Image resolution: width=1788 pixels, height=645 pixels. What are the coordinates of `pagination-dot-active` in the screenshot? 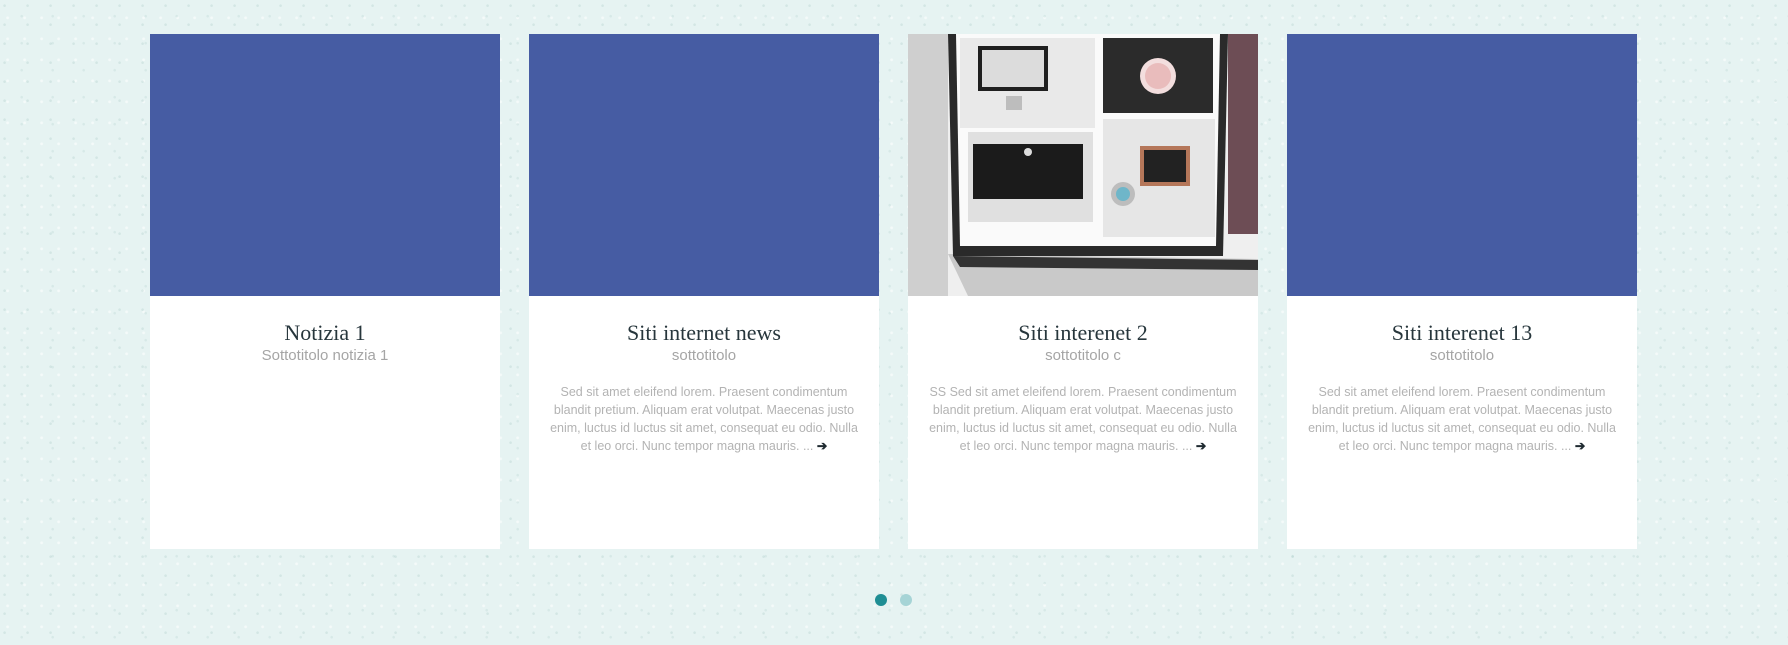 It's located at (881, 600).